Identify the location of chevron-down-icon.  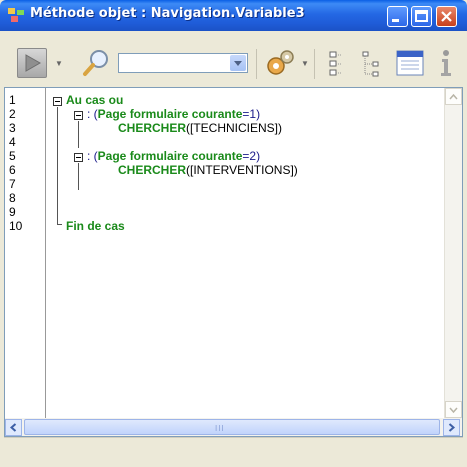
(453, 410).